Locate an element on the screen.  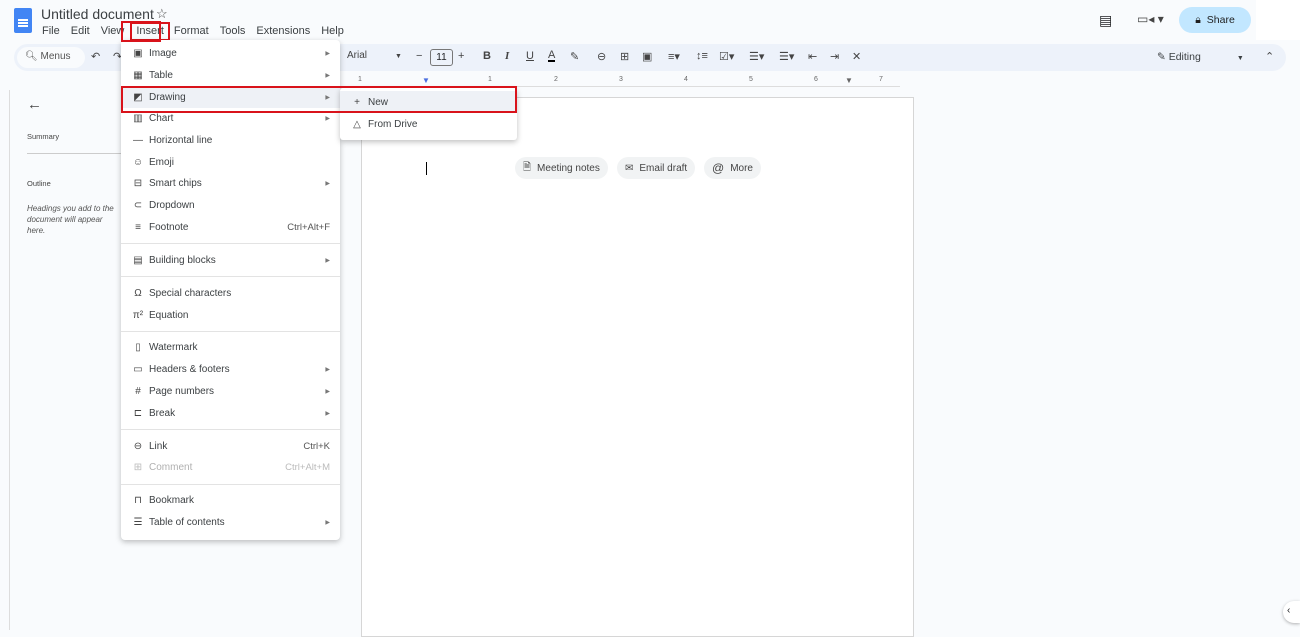
link-icon: ⊖ is located at coordinates (601, 56).